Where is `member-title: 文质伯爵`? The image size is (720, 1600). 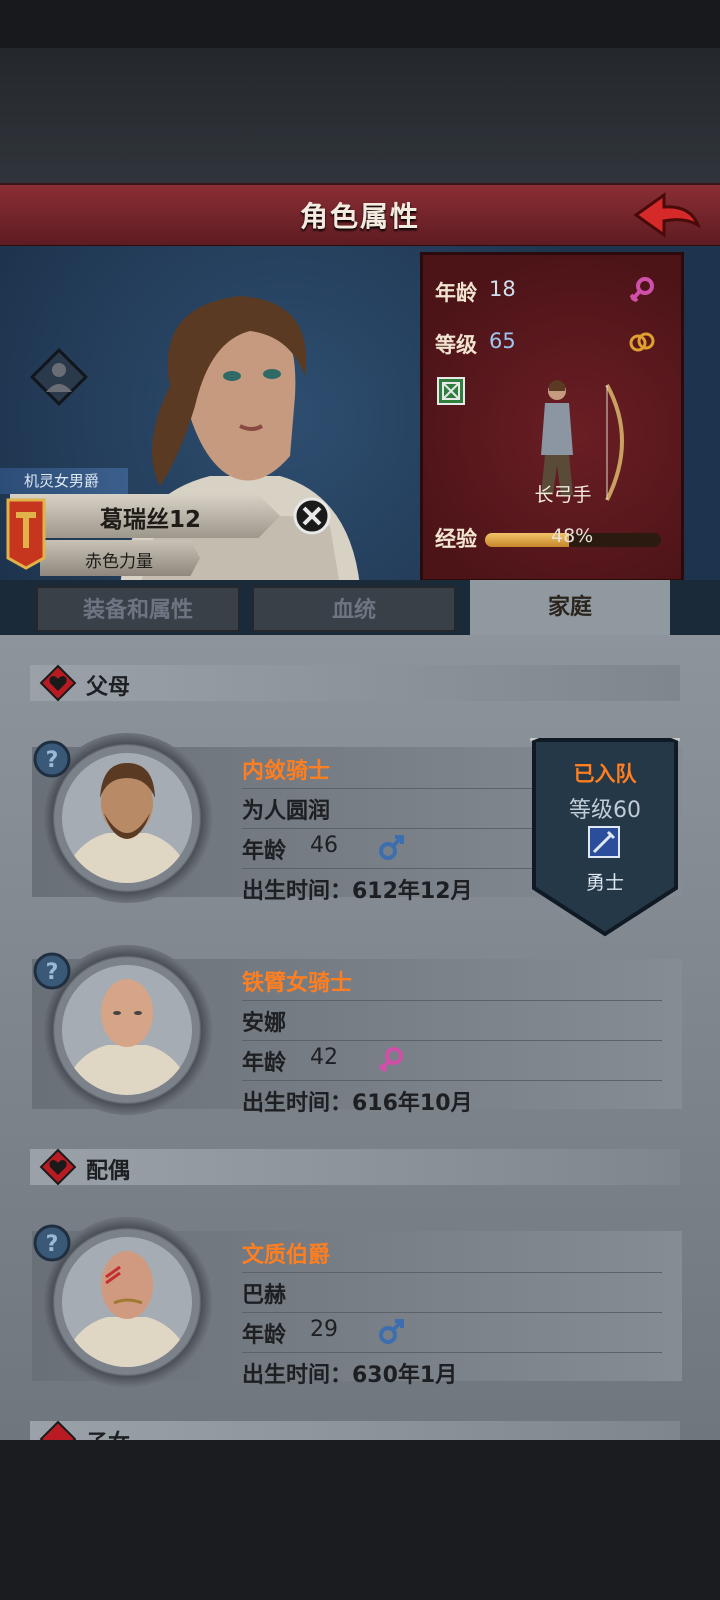
member-title: 文质伯爵 is located at coordinates (286, 1255).